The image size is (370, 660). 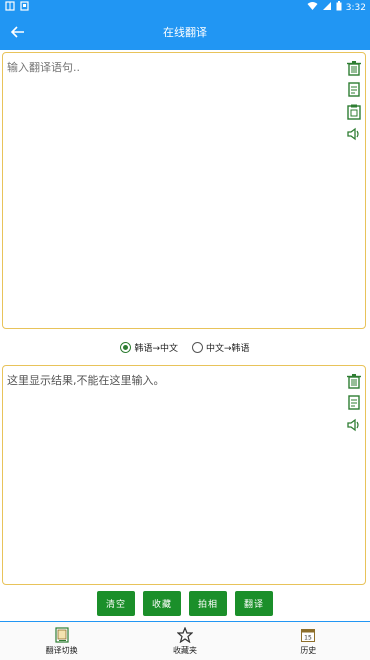 I want to click on book-icon, so click(x=62, y=635).